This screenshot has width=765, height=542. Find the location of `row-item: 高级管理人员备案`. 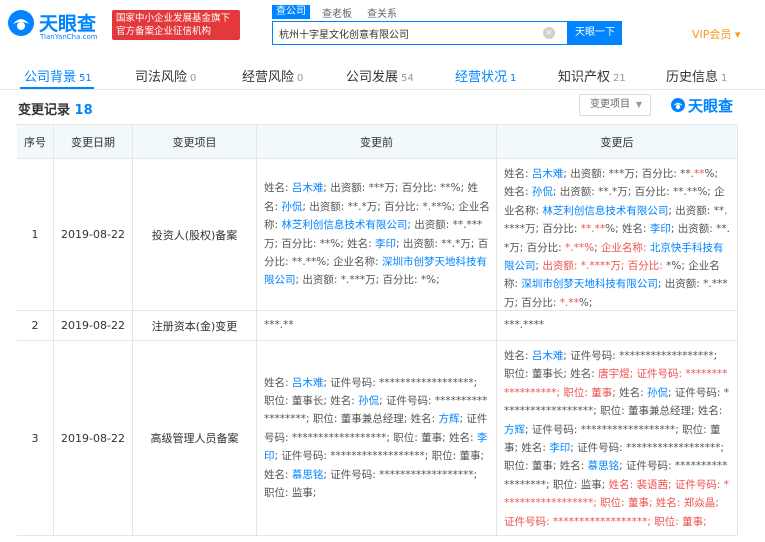

row-item: 高级管理人员备案 is located at coordinates (195, 438).